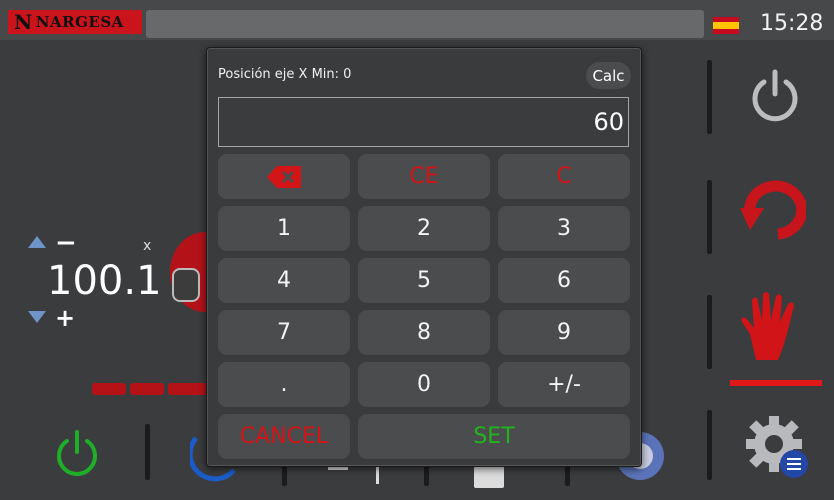 The height and width of the screenshot is (500, 834). I want to click on hand-stop-icon, so click(771, 326).